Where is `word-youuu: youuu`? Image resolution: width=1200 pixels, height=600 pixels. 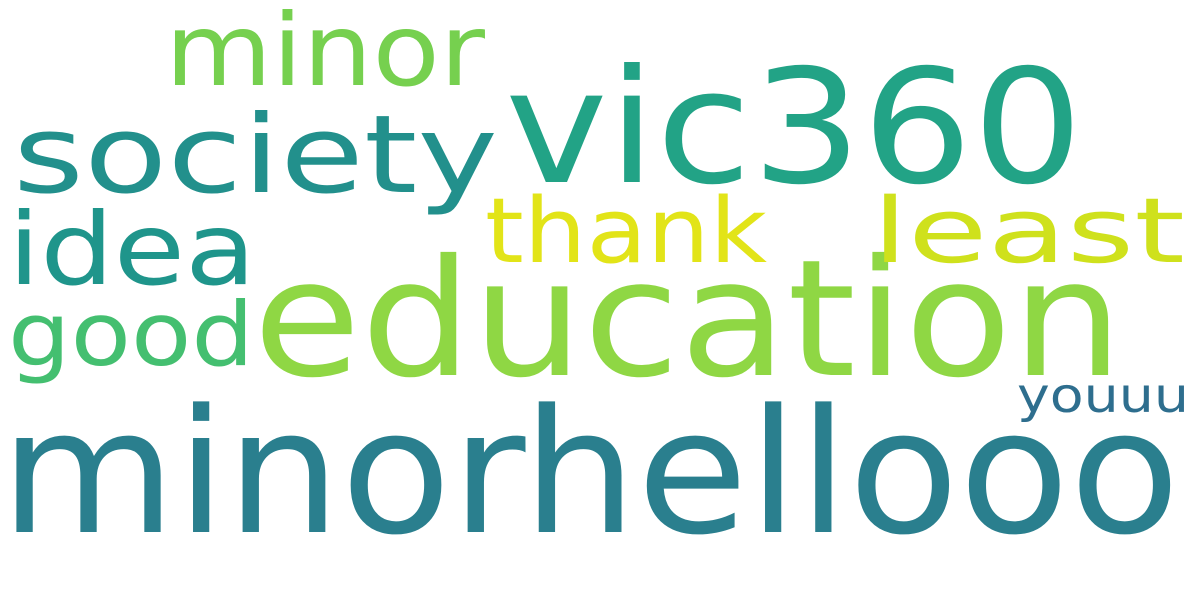
word-youuu: youuu is located at coordinates (1103, 396).